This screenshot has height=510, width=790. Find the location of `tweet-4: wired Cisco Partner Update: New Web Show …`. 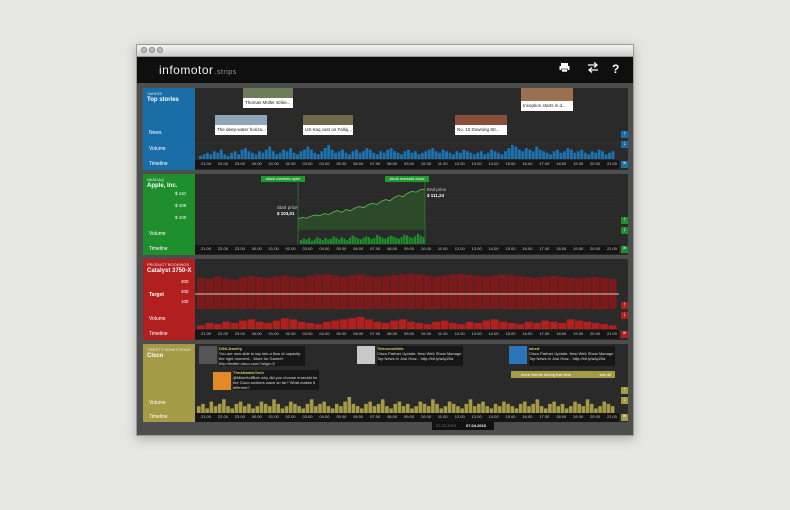

tweet-4: wired Cisco Partner Update: New Web Show … is located at coordinates (572, 356).